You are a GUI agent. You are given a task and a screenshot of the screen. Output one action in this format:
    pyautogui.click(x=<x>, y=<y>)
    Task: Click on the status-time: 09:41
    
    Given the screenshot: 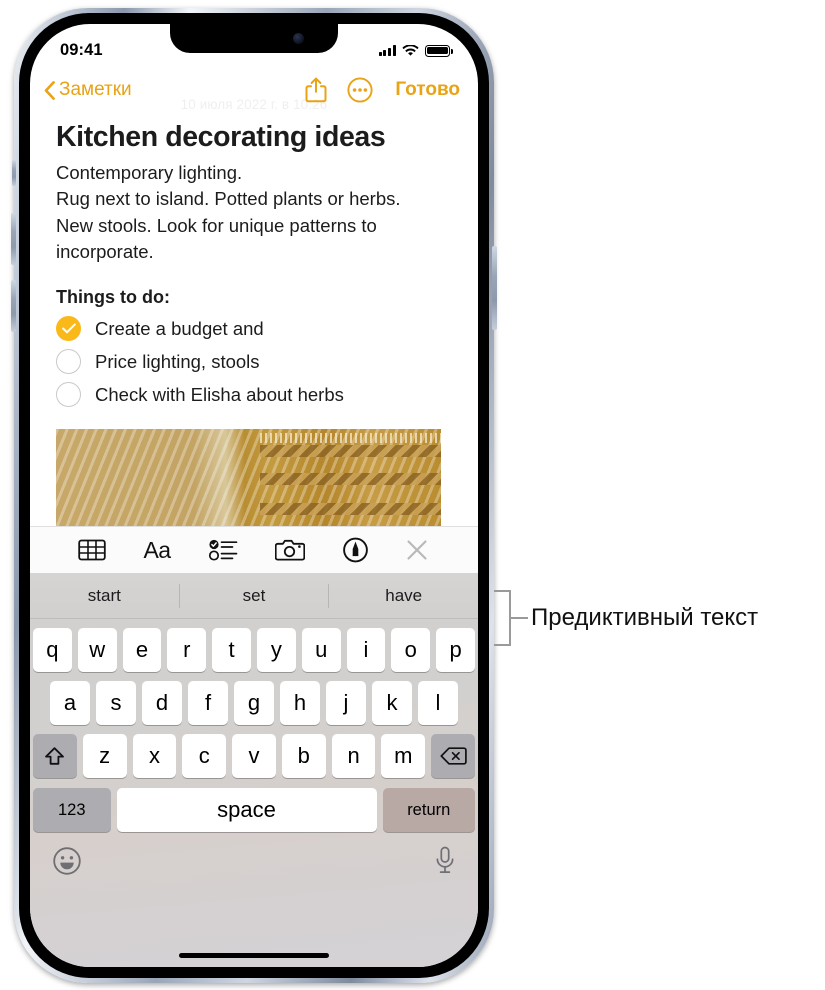 What is the action you would take?
    pyautogui.click(x=81, y=50)
    